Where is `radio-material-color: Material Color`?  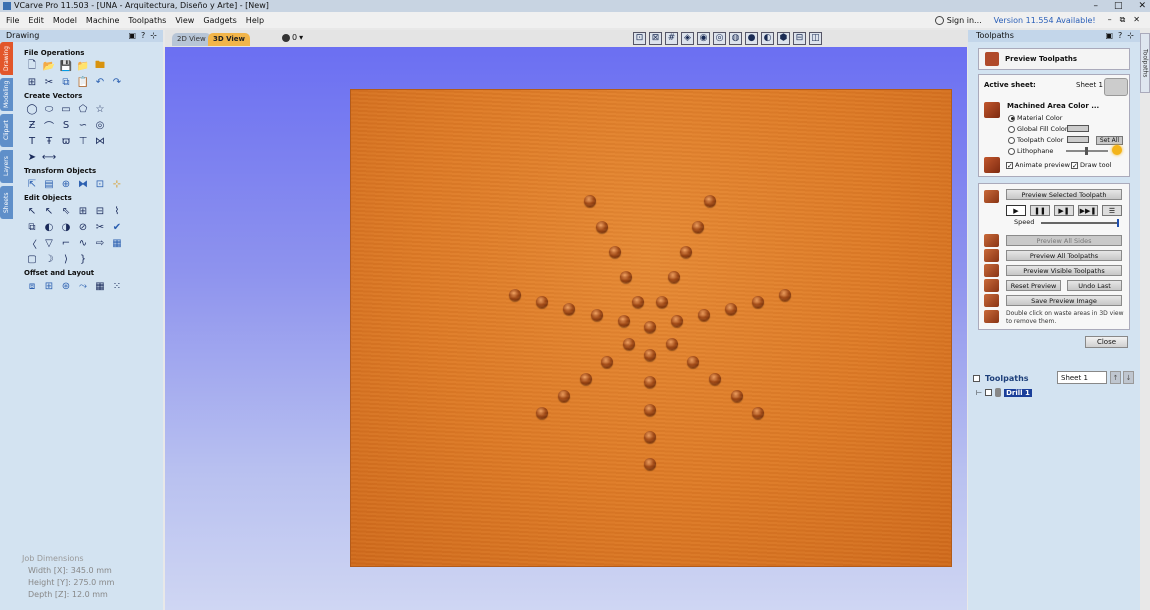 radio-material-color: Material Color is located at coordinates (1035, 118).